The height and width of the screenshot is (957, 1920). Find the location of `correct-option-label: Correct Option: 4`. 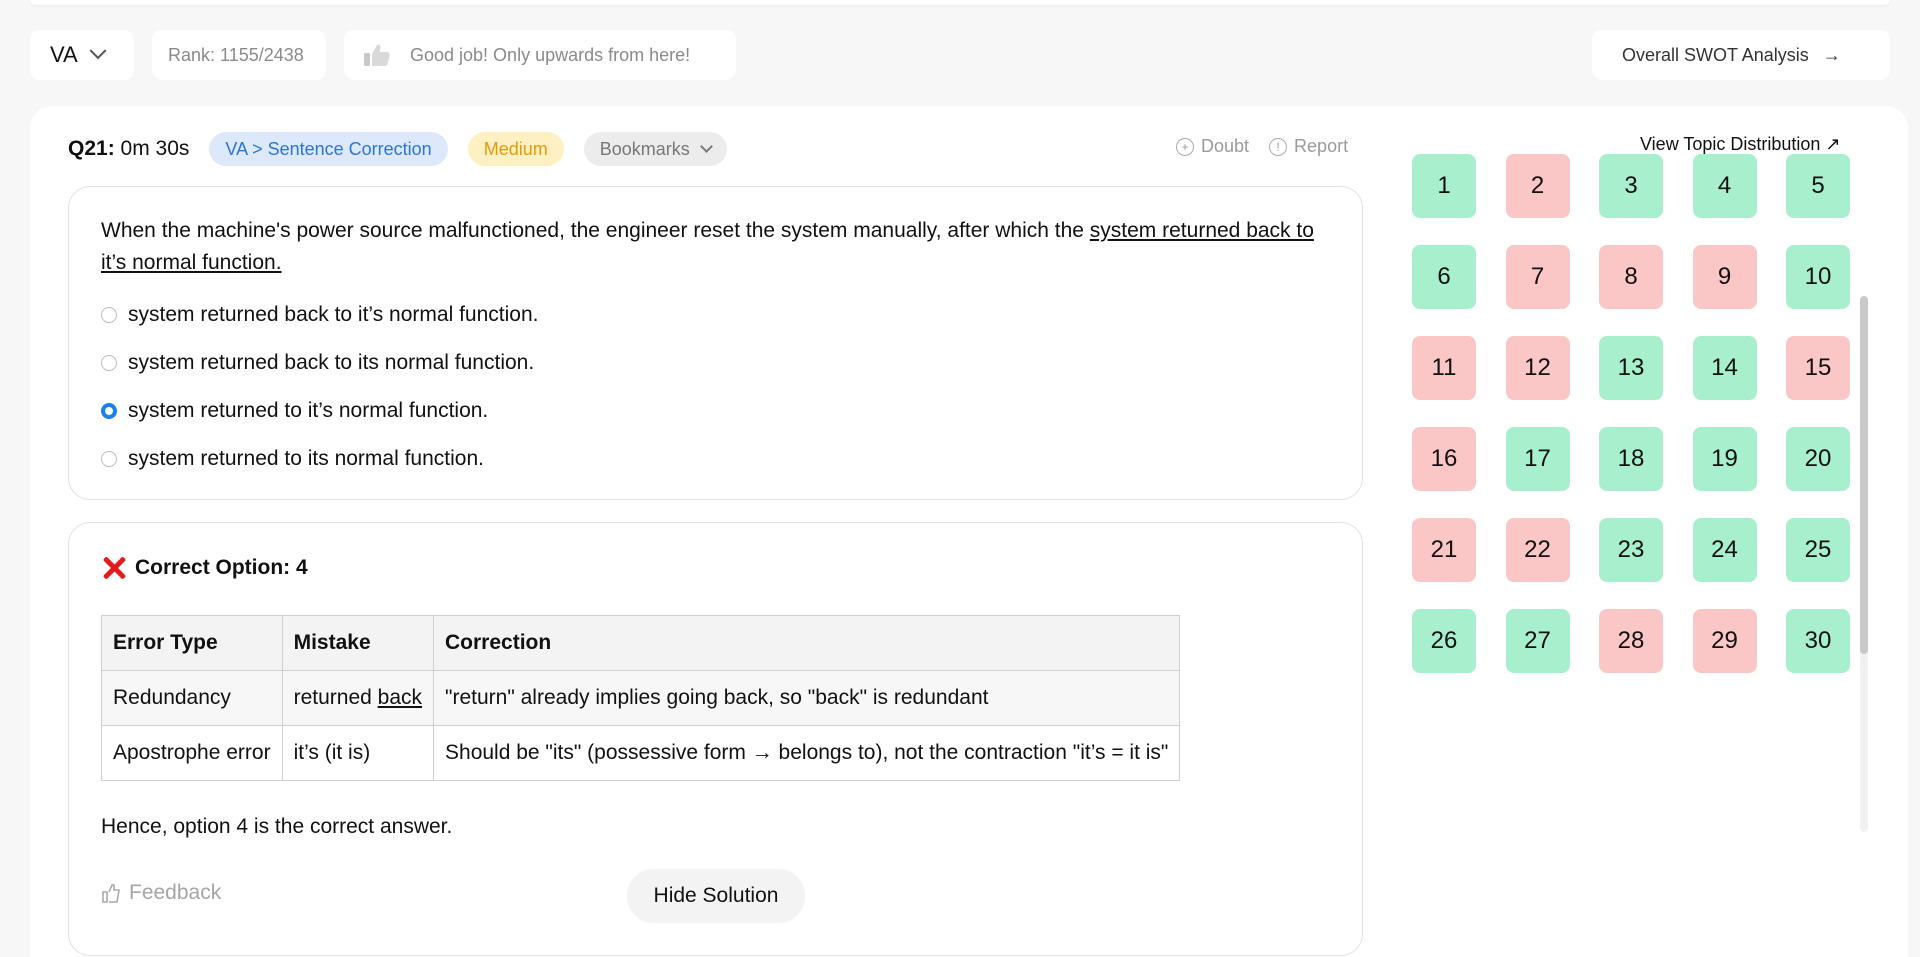

correct-option-label: Correct Option: 4 is located at coordinates (221, 567).